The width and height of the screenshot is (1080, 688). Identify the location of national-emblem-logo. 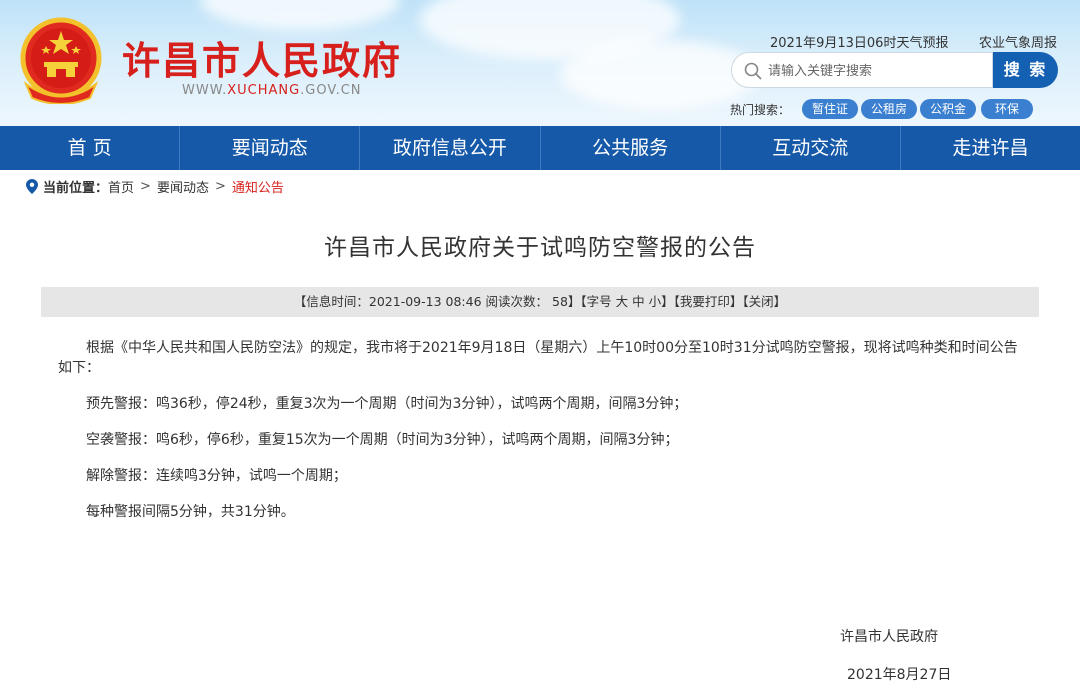
(61, 59).